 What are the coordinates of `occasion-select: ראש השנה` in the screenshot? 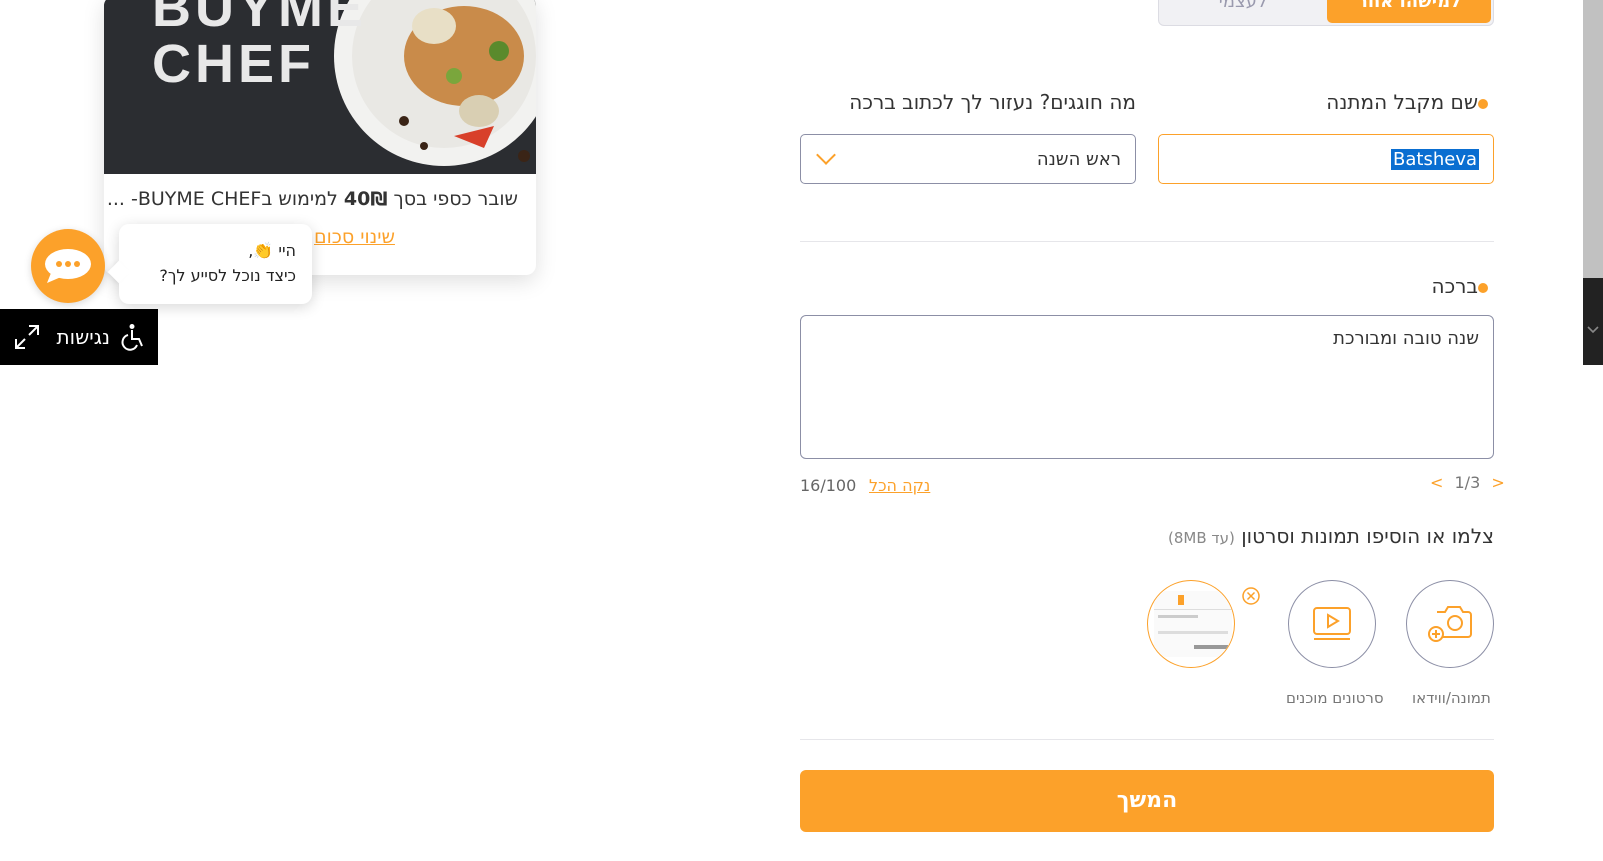 It's located at (968, 159).